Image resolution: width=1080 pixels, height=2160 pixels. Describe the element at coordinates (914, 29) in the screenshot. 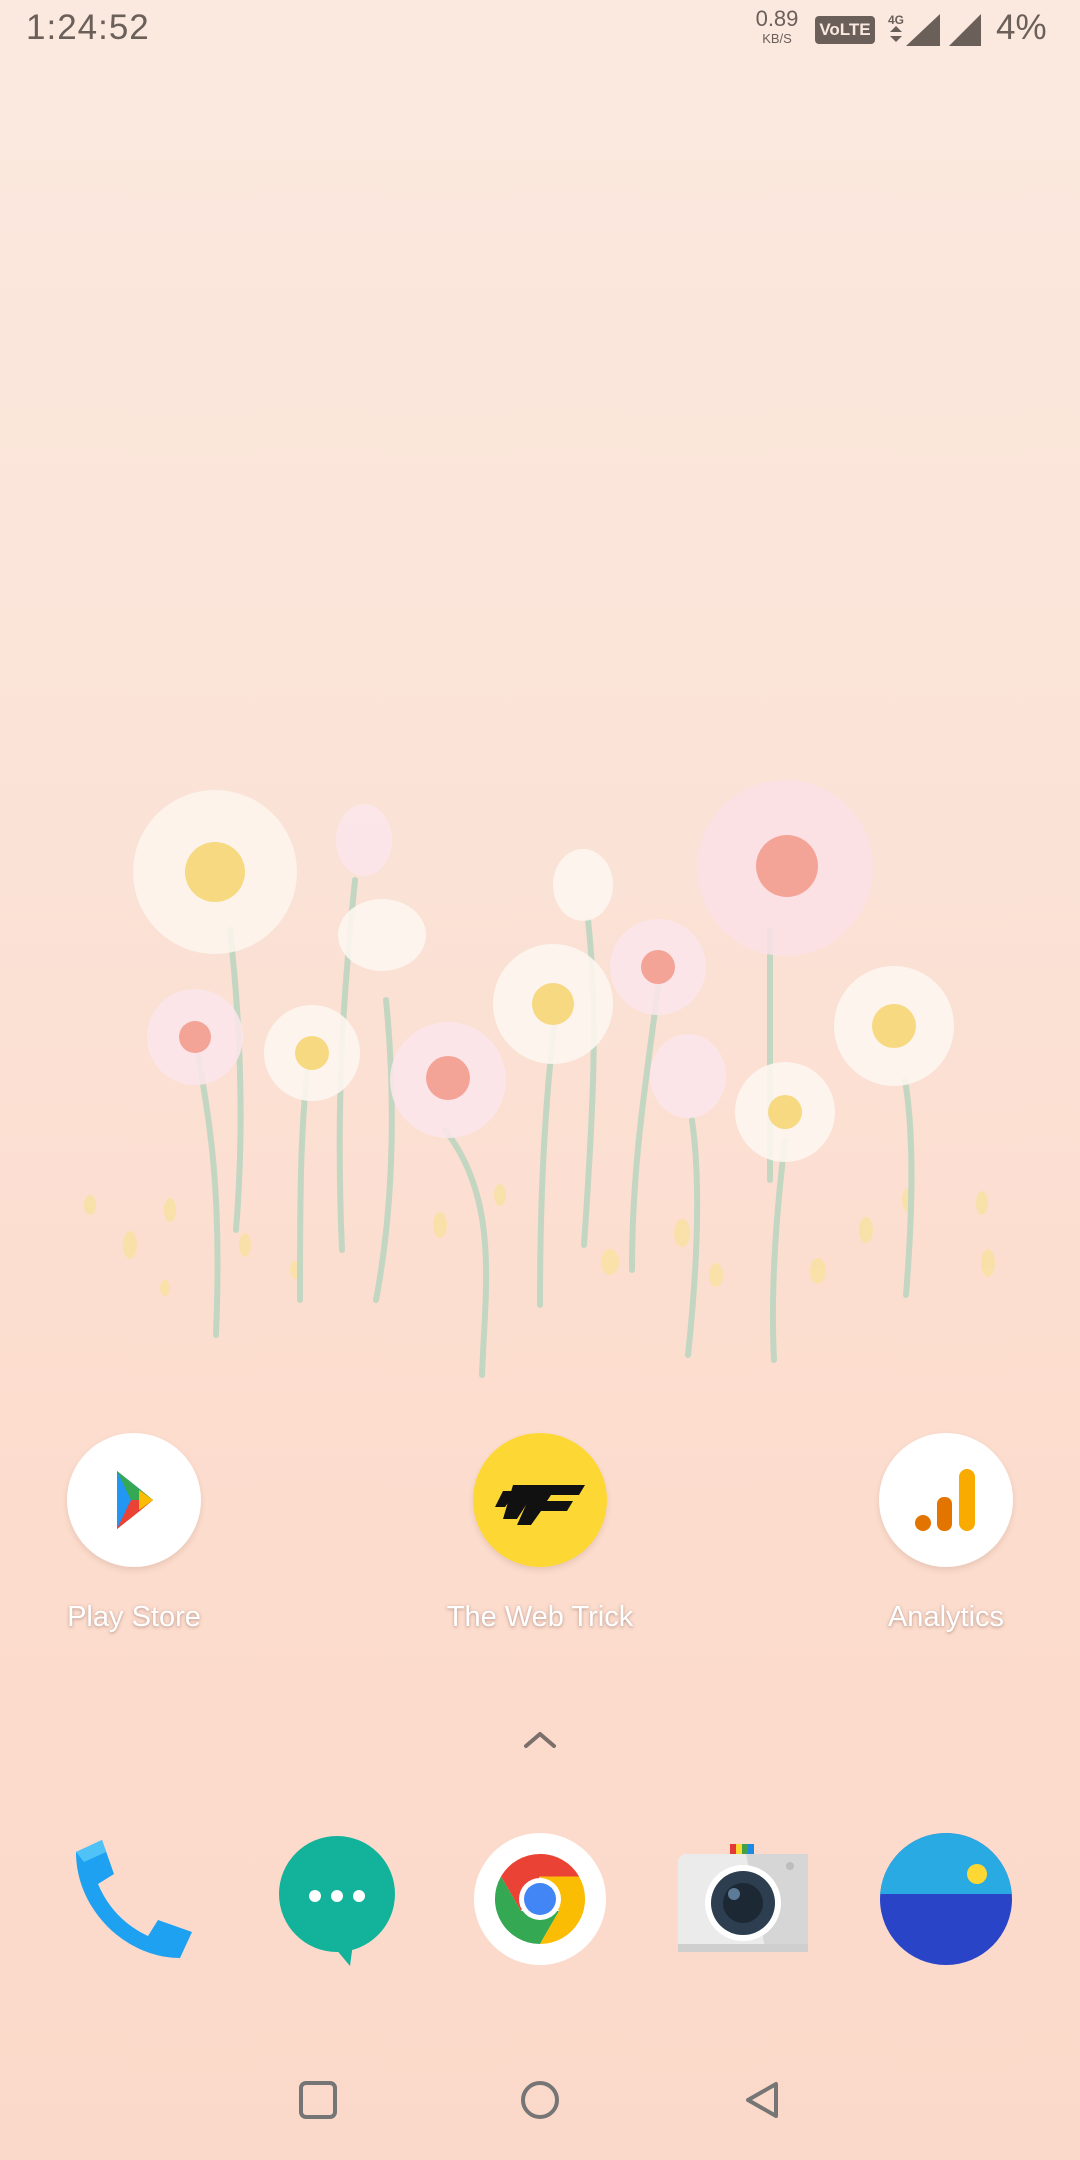

I see `signal-4g-icon: 4G` at that location.